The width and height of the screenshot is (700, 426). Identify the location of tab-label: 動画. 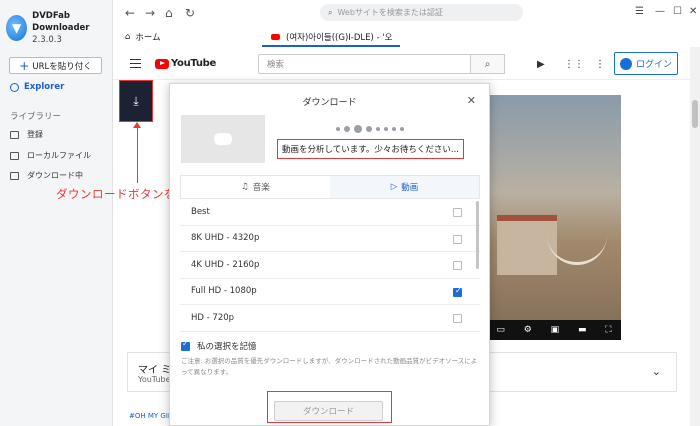
(410, 188).